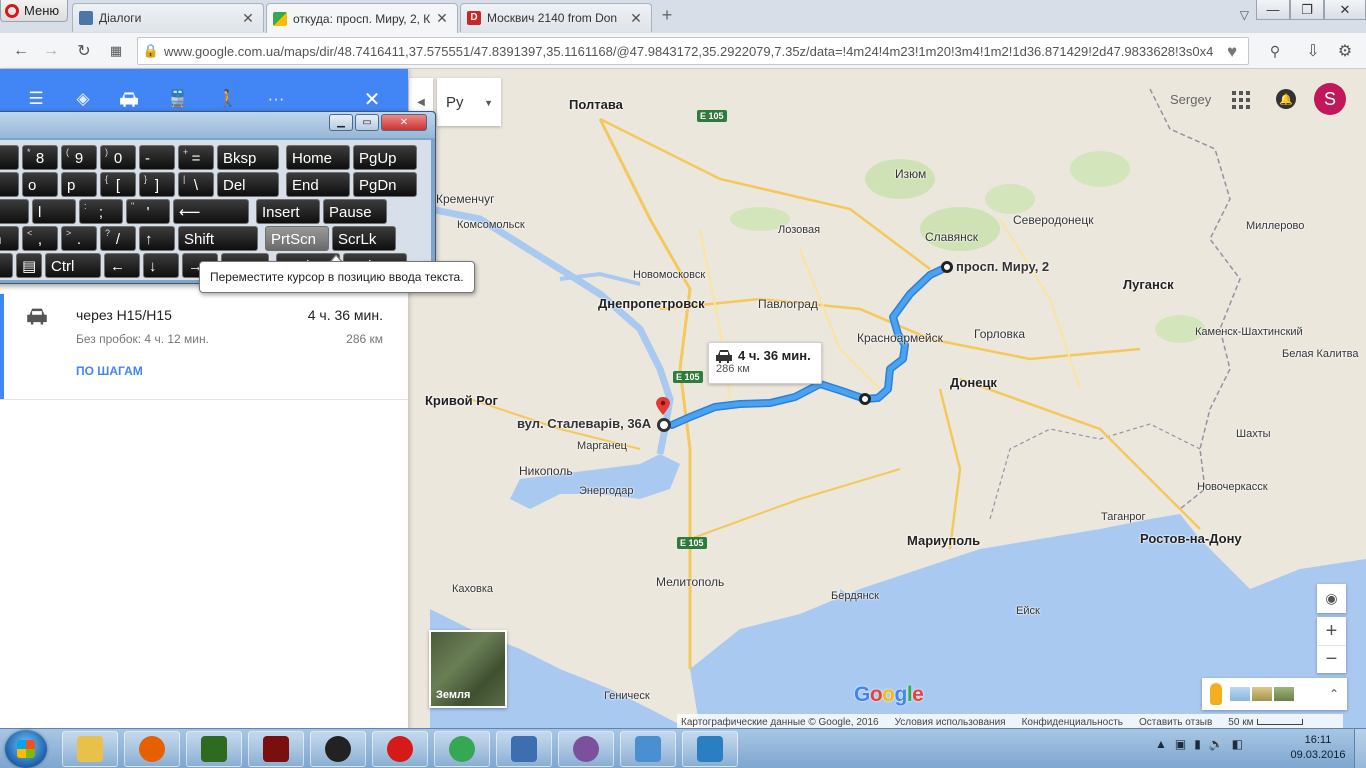 The width and height of the screenshot is (1366, 768). What do you see at coordinates (1313, 51) in the screenshot?
I see `download-icon: ⇩` at bounding box center [1313, 51].